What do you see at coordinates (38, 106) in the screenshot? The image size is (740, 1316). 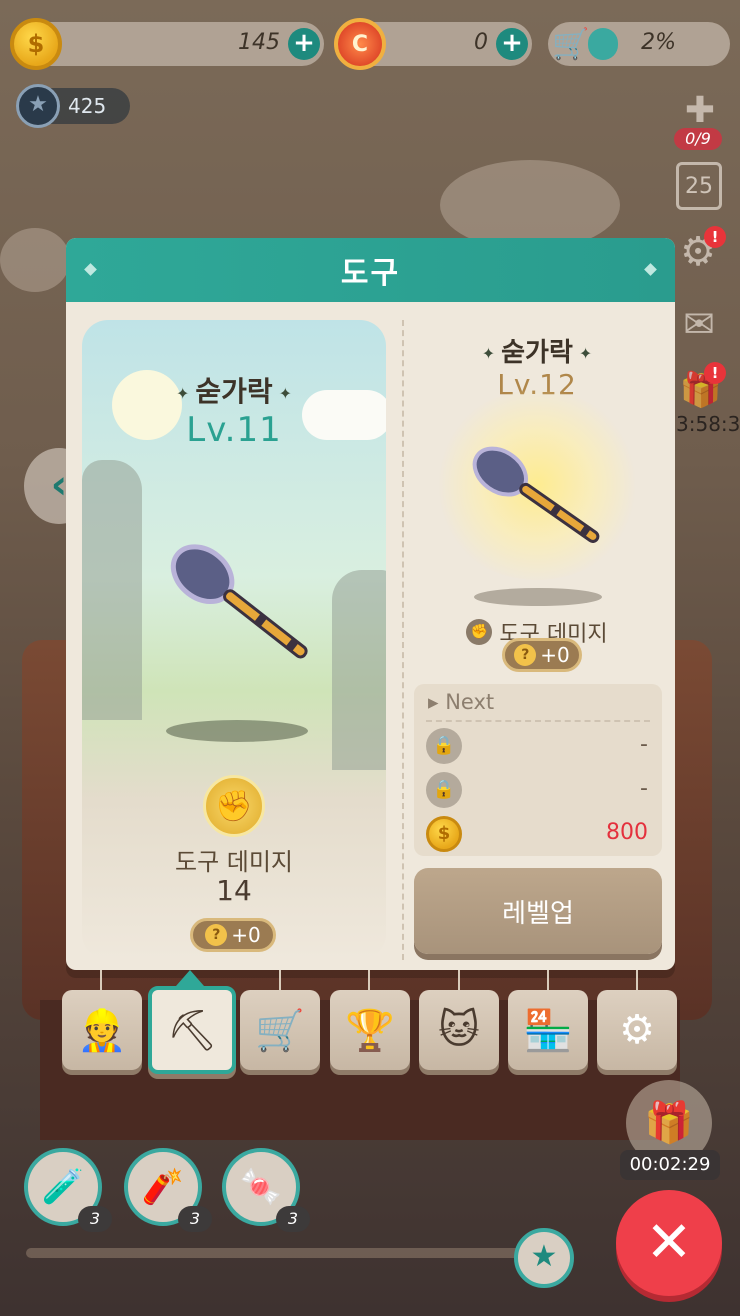 I see `medal-icon: ★` at bounding box center [38, 106].